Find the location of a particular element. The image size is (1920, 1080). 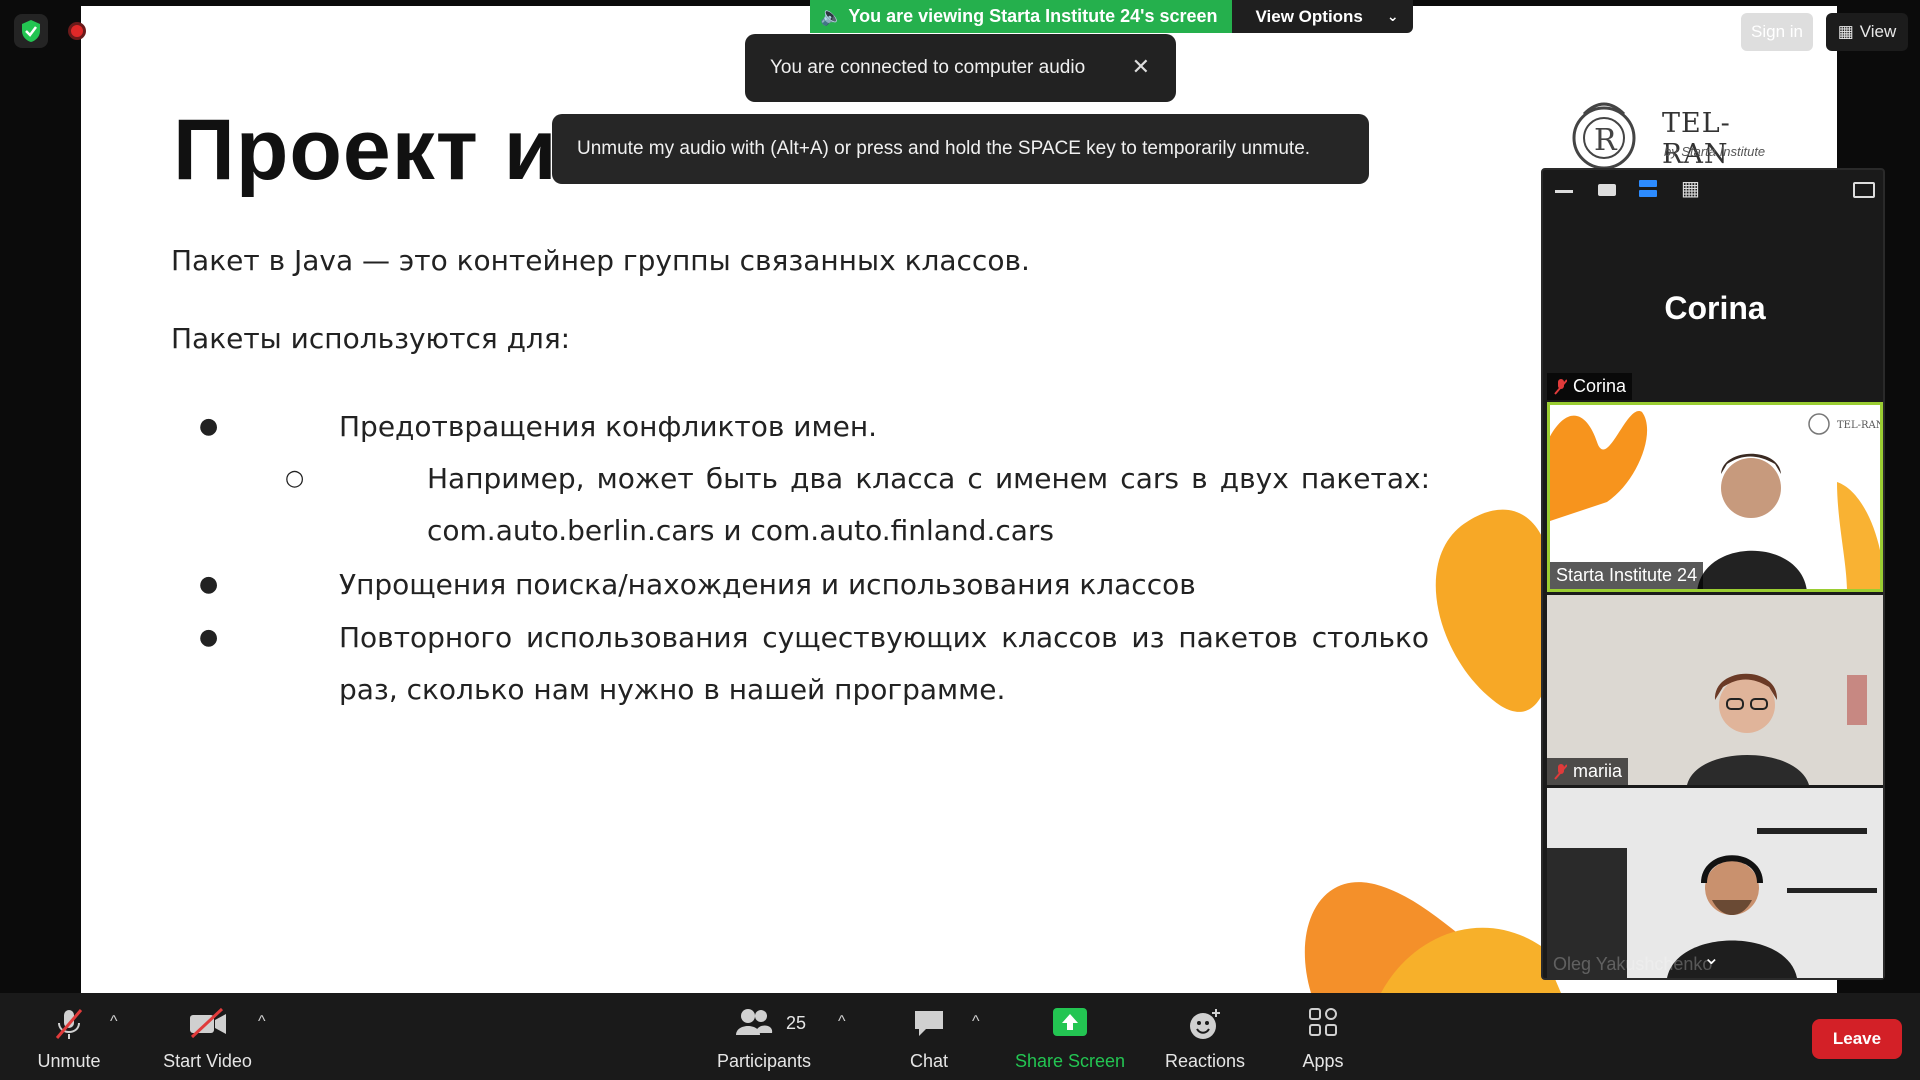

scroll-down-chevron-icon: ⌄ is located at coordinates (1711, 957).